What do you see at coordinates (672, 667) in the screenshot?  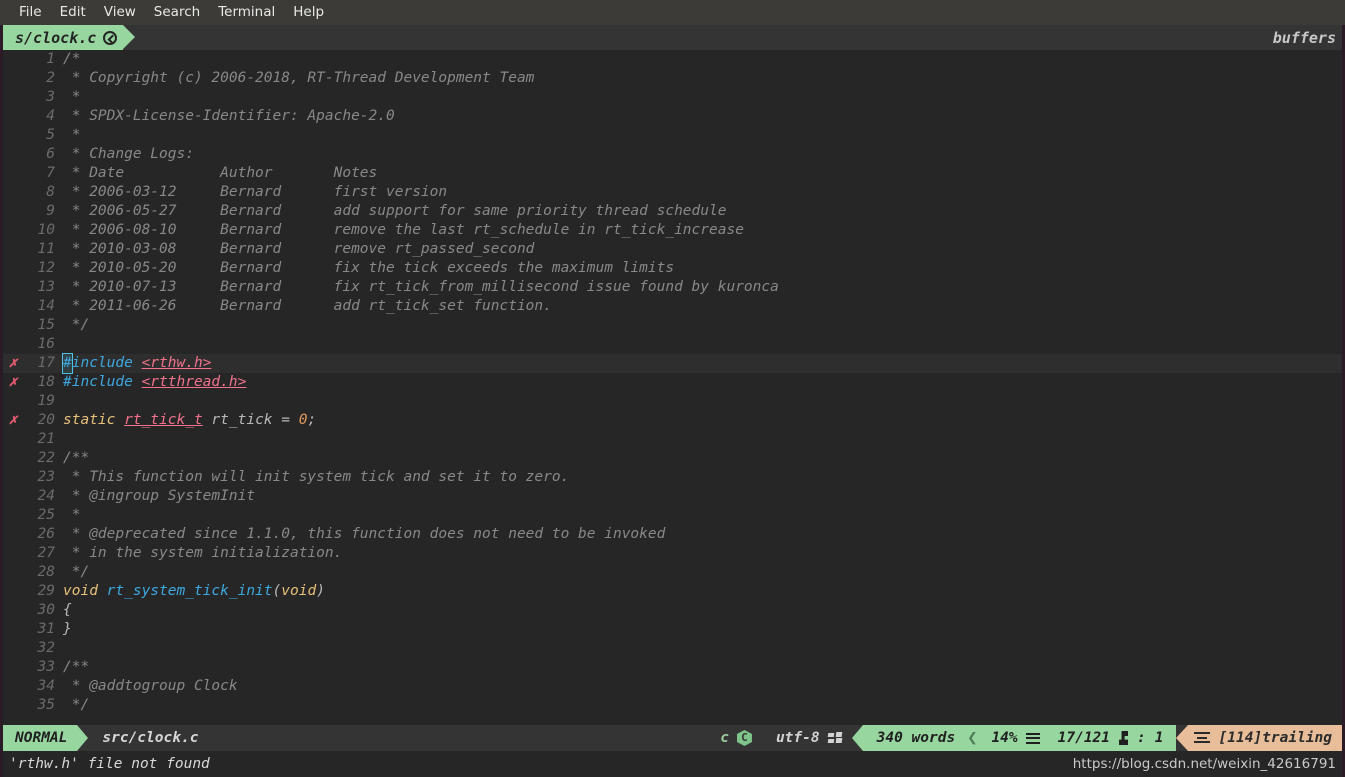 I see `code-line: 33 /**` at bounding box center [672, 667].